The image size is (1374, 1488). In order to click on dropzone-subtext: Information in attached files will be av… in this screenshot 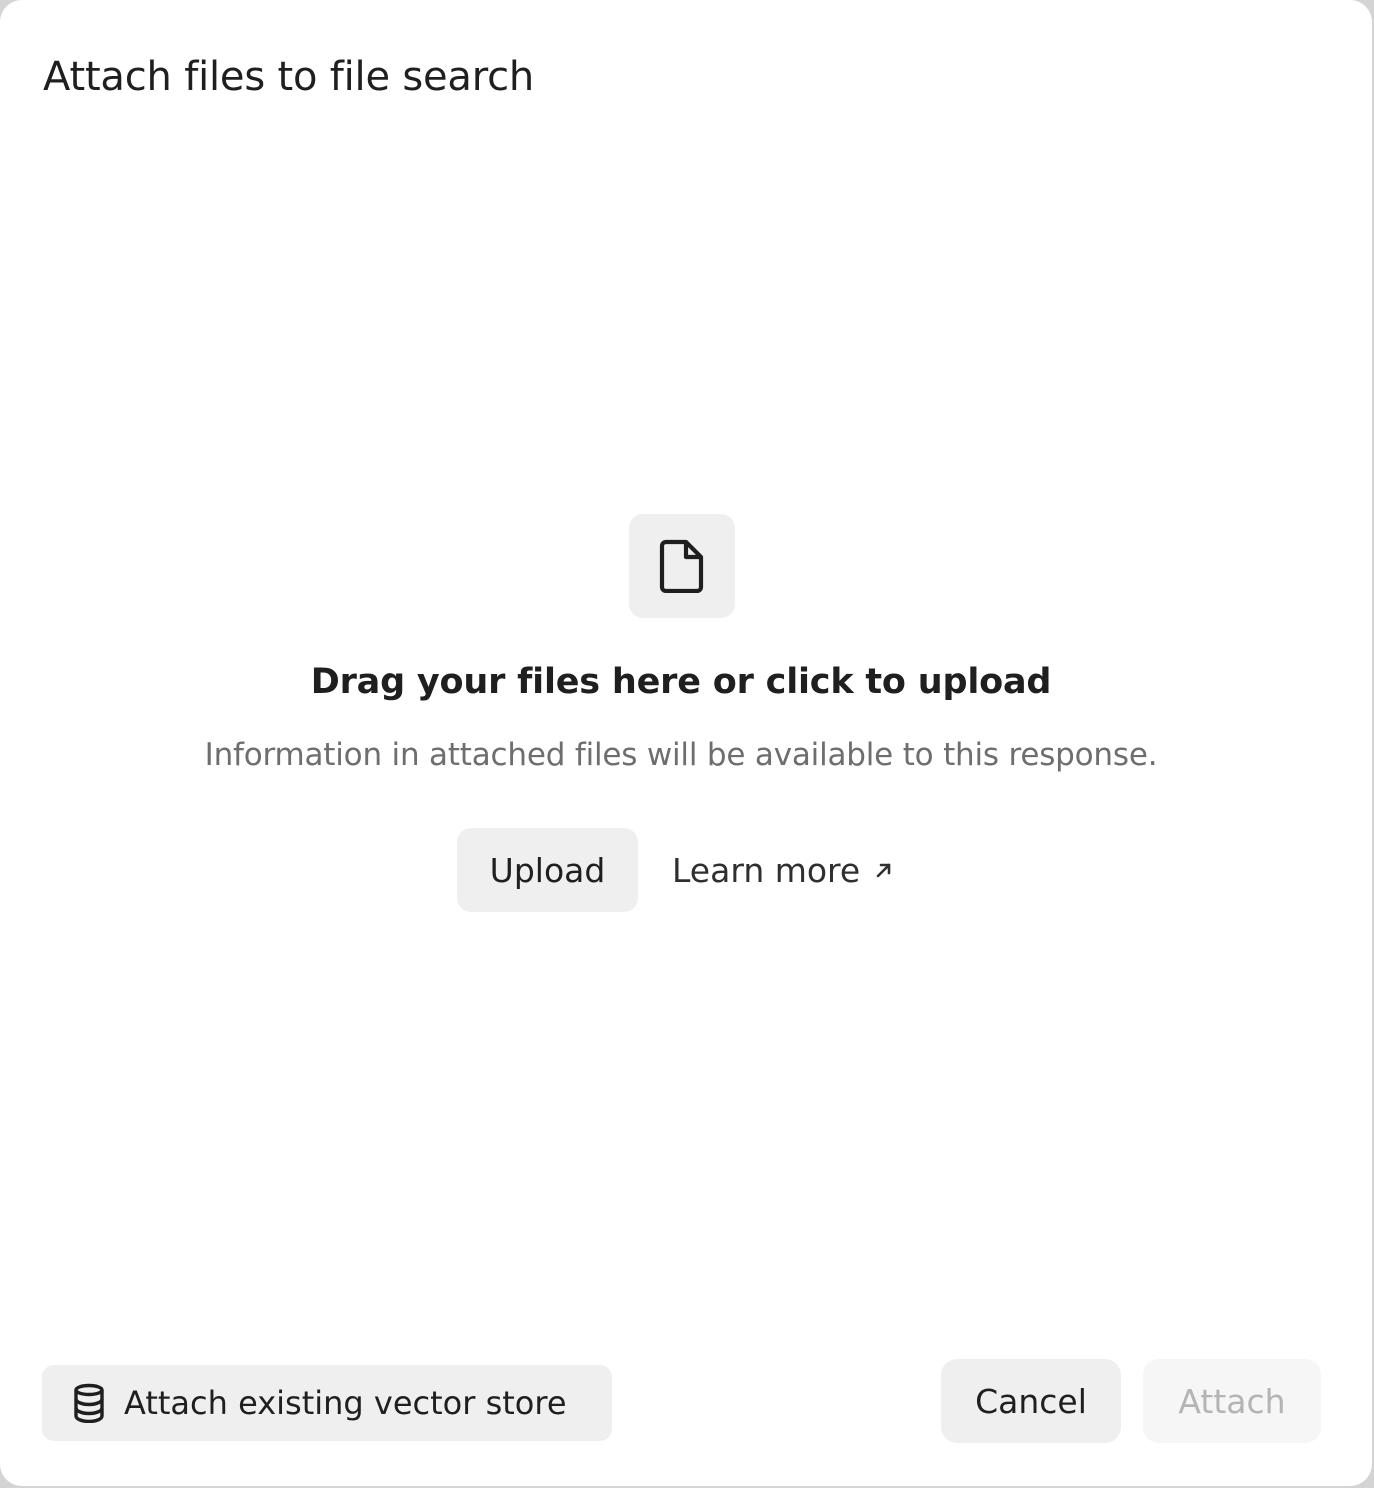, I will do `click(681, 755)`.